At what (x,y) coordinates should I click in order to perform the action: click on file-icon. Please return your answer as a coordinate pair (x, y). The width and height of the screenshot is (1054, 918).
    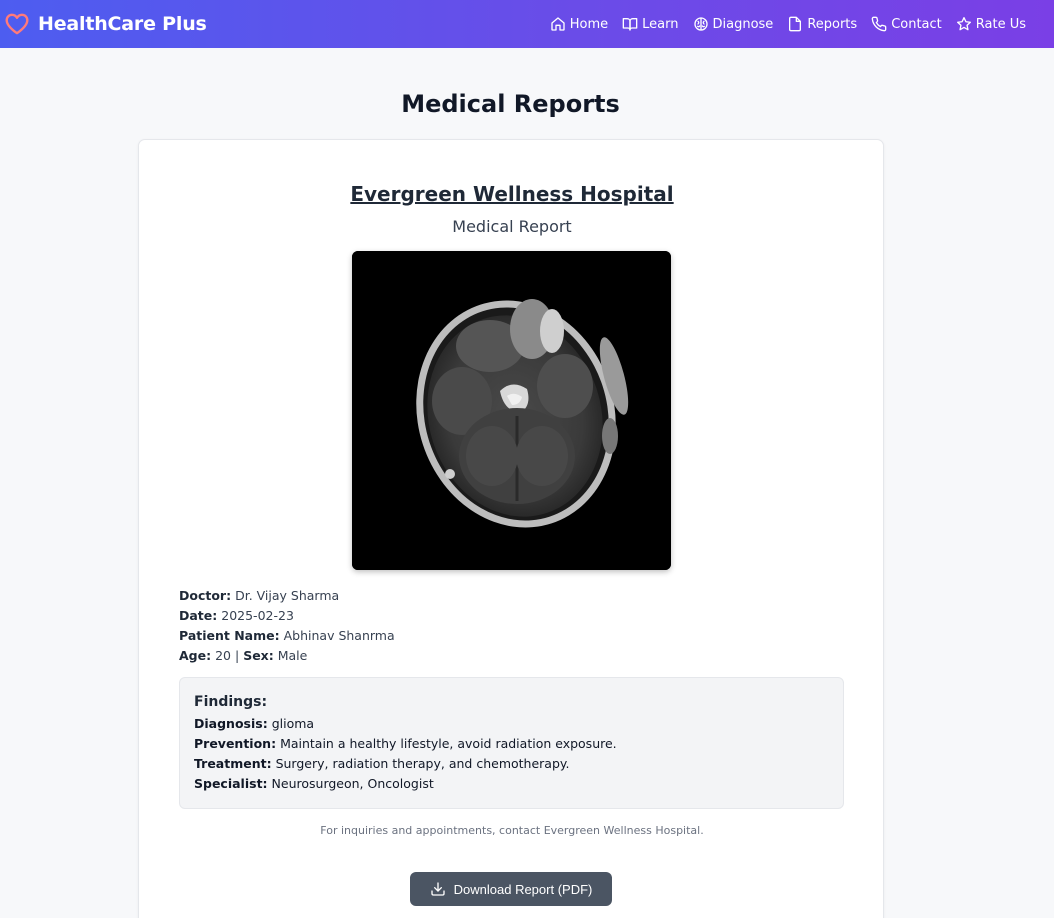
    Looking at the image, I should click on (795, 24).